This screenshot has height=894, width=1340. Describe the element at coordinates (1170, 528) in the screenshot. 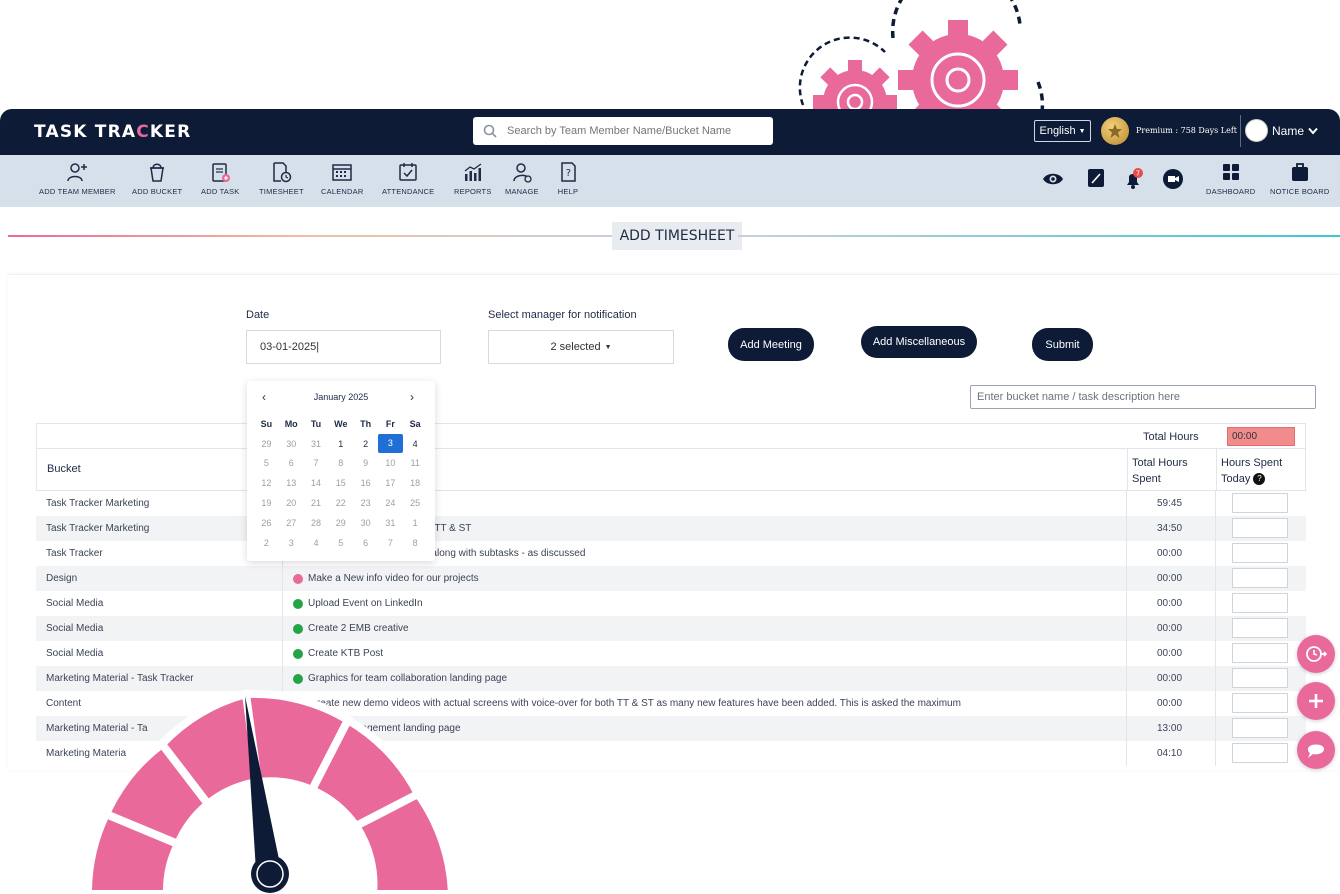

I see `total-hours-cell: 34:50` at that location.